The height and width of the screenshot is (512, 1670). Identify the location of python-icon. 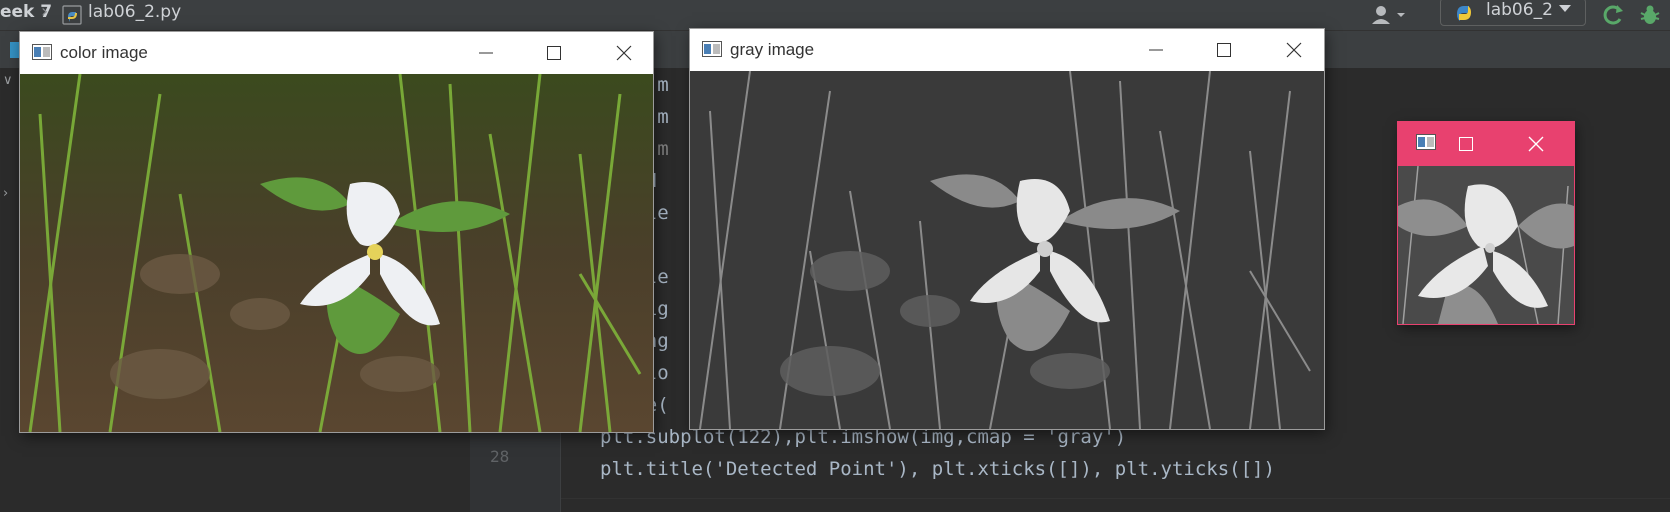
(1464, 13).